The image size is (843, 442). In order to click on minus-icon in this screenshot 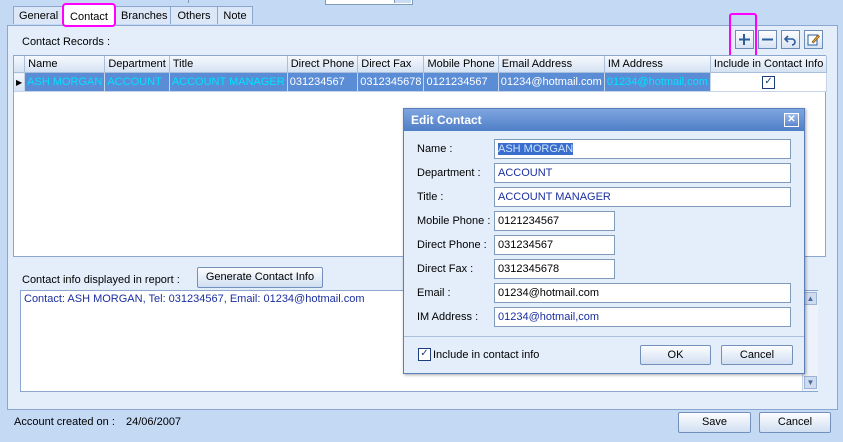, I will do `click(767, 39)`.